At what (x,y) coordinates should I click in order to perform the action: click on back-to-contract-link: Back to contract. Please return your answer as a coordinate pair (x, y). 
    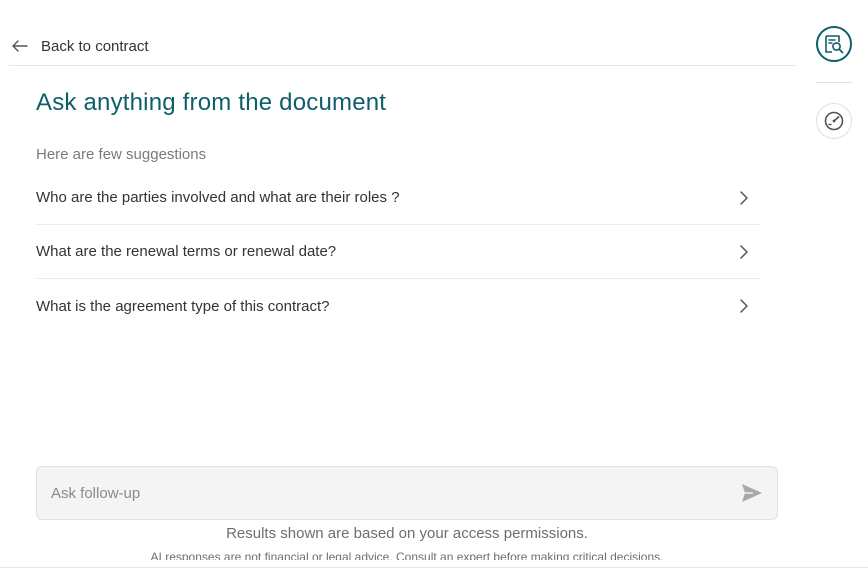
    Looking at the image, I should click on (79, 46).